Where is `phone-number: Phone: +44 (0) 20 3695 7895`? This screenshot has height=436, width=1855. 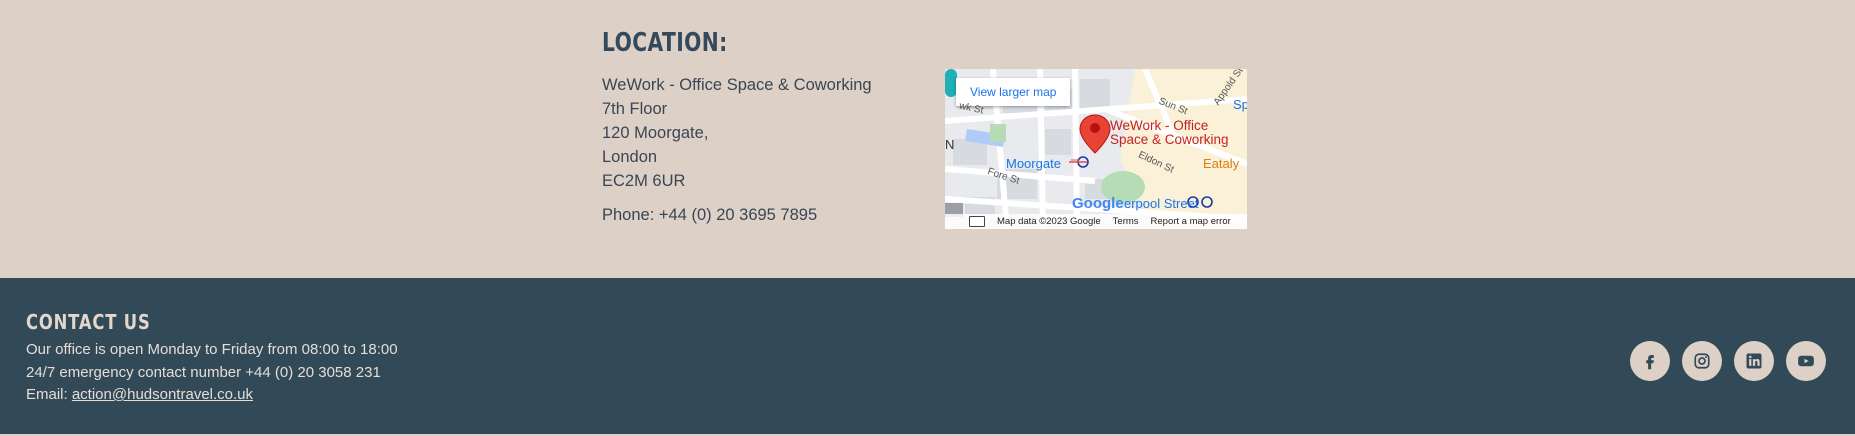
phone-number: Phone: +44 (0) 20 3695 7895 is located at coordinates (710, 215).